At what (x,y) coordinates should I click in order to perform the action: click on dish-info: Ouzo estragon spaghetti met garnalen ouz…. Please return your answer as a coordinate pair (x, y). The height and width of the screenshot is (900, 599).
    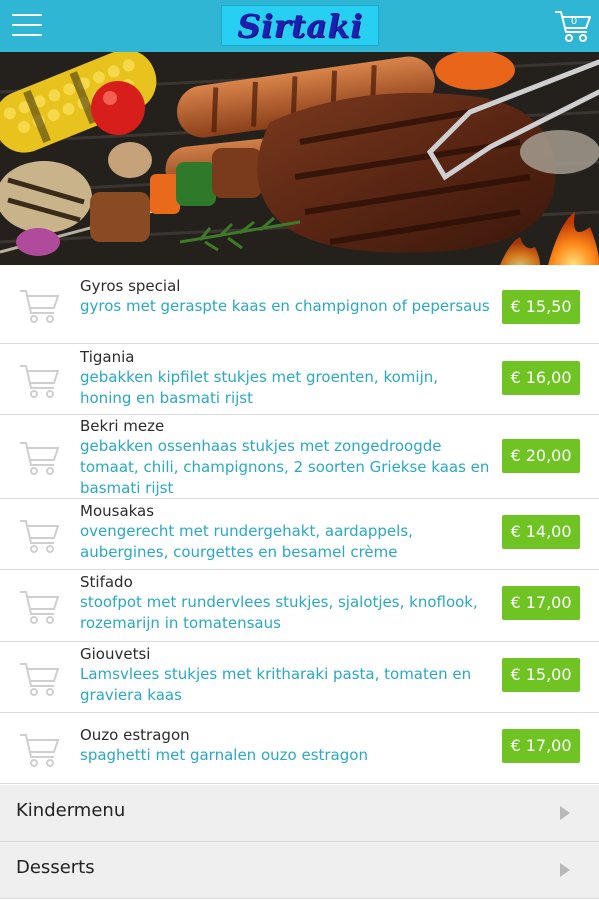
    Looking at the image, I should click on (285, 745).